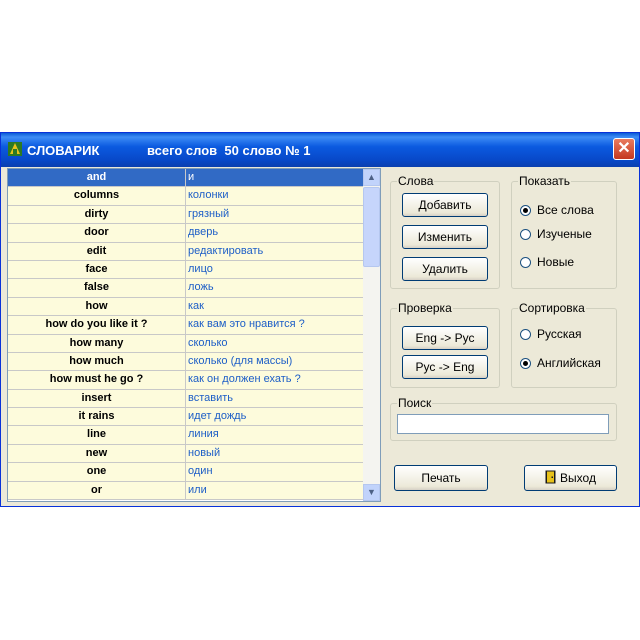 The height and width of the screenshot is (640, 640). Describe the element at coordinates (275, 453) in the screenshot. I see `russian-word-cell: новый` at that location.